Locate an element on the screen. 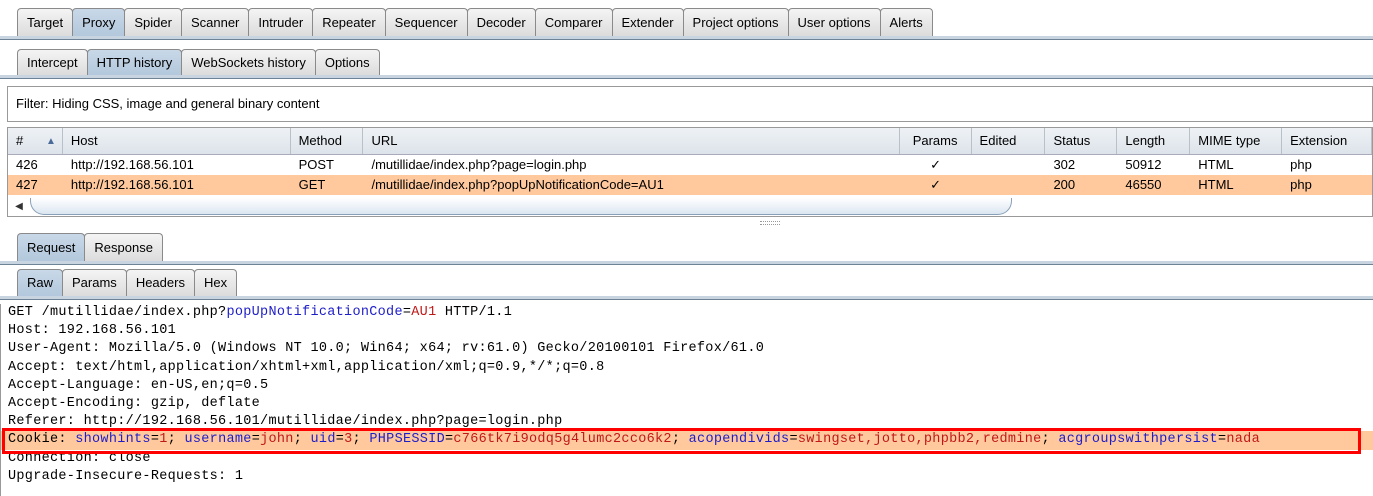  scrollbar-thumb is located at coordinates (521, 206).